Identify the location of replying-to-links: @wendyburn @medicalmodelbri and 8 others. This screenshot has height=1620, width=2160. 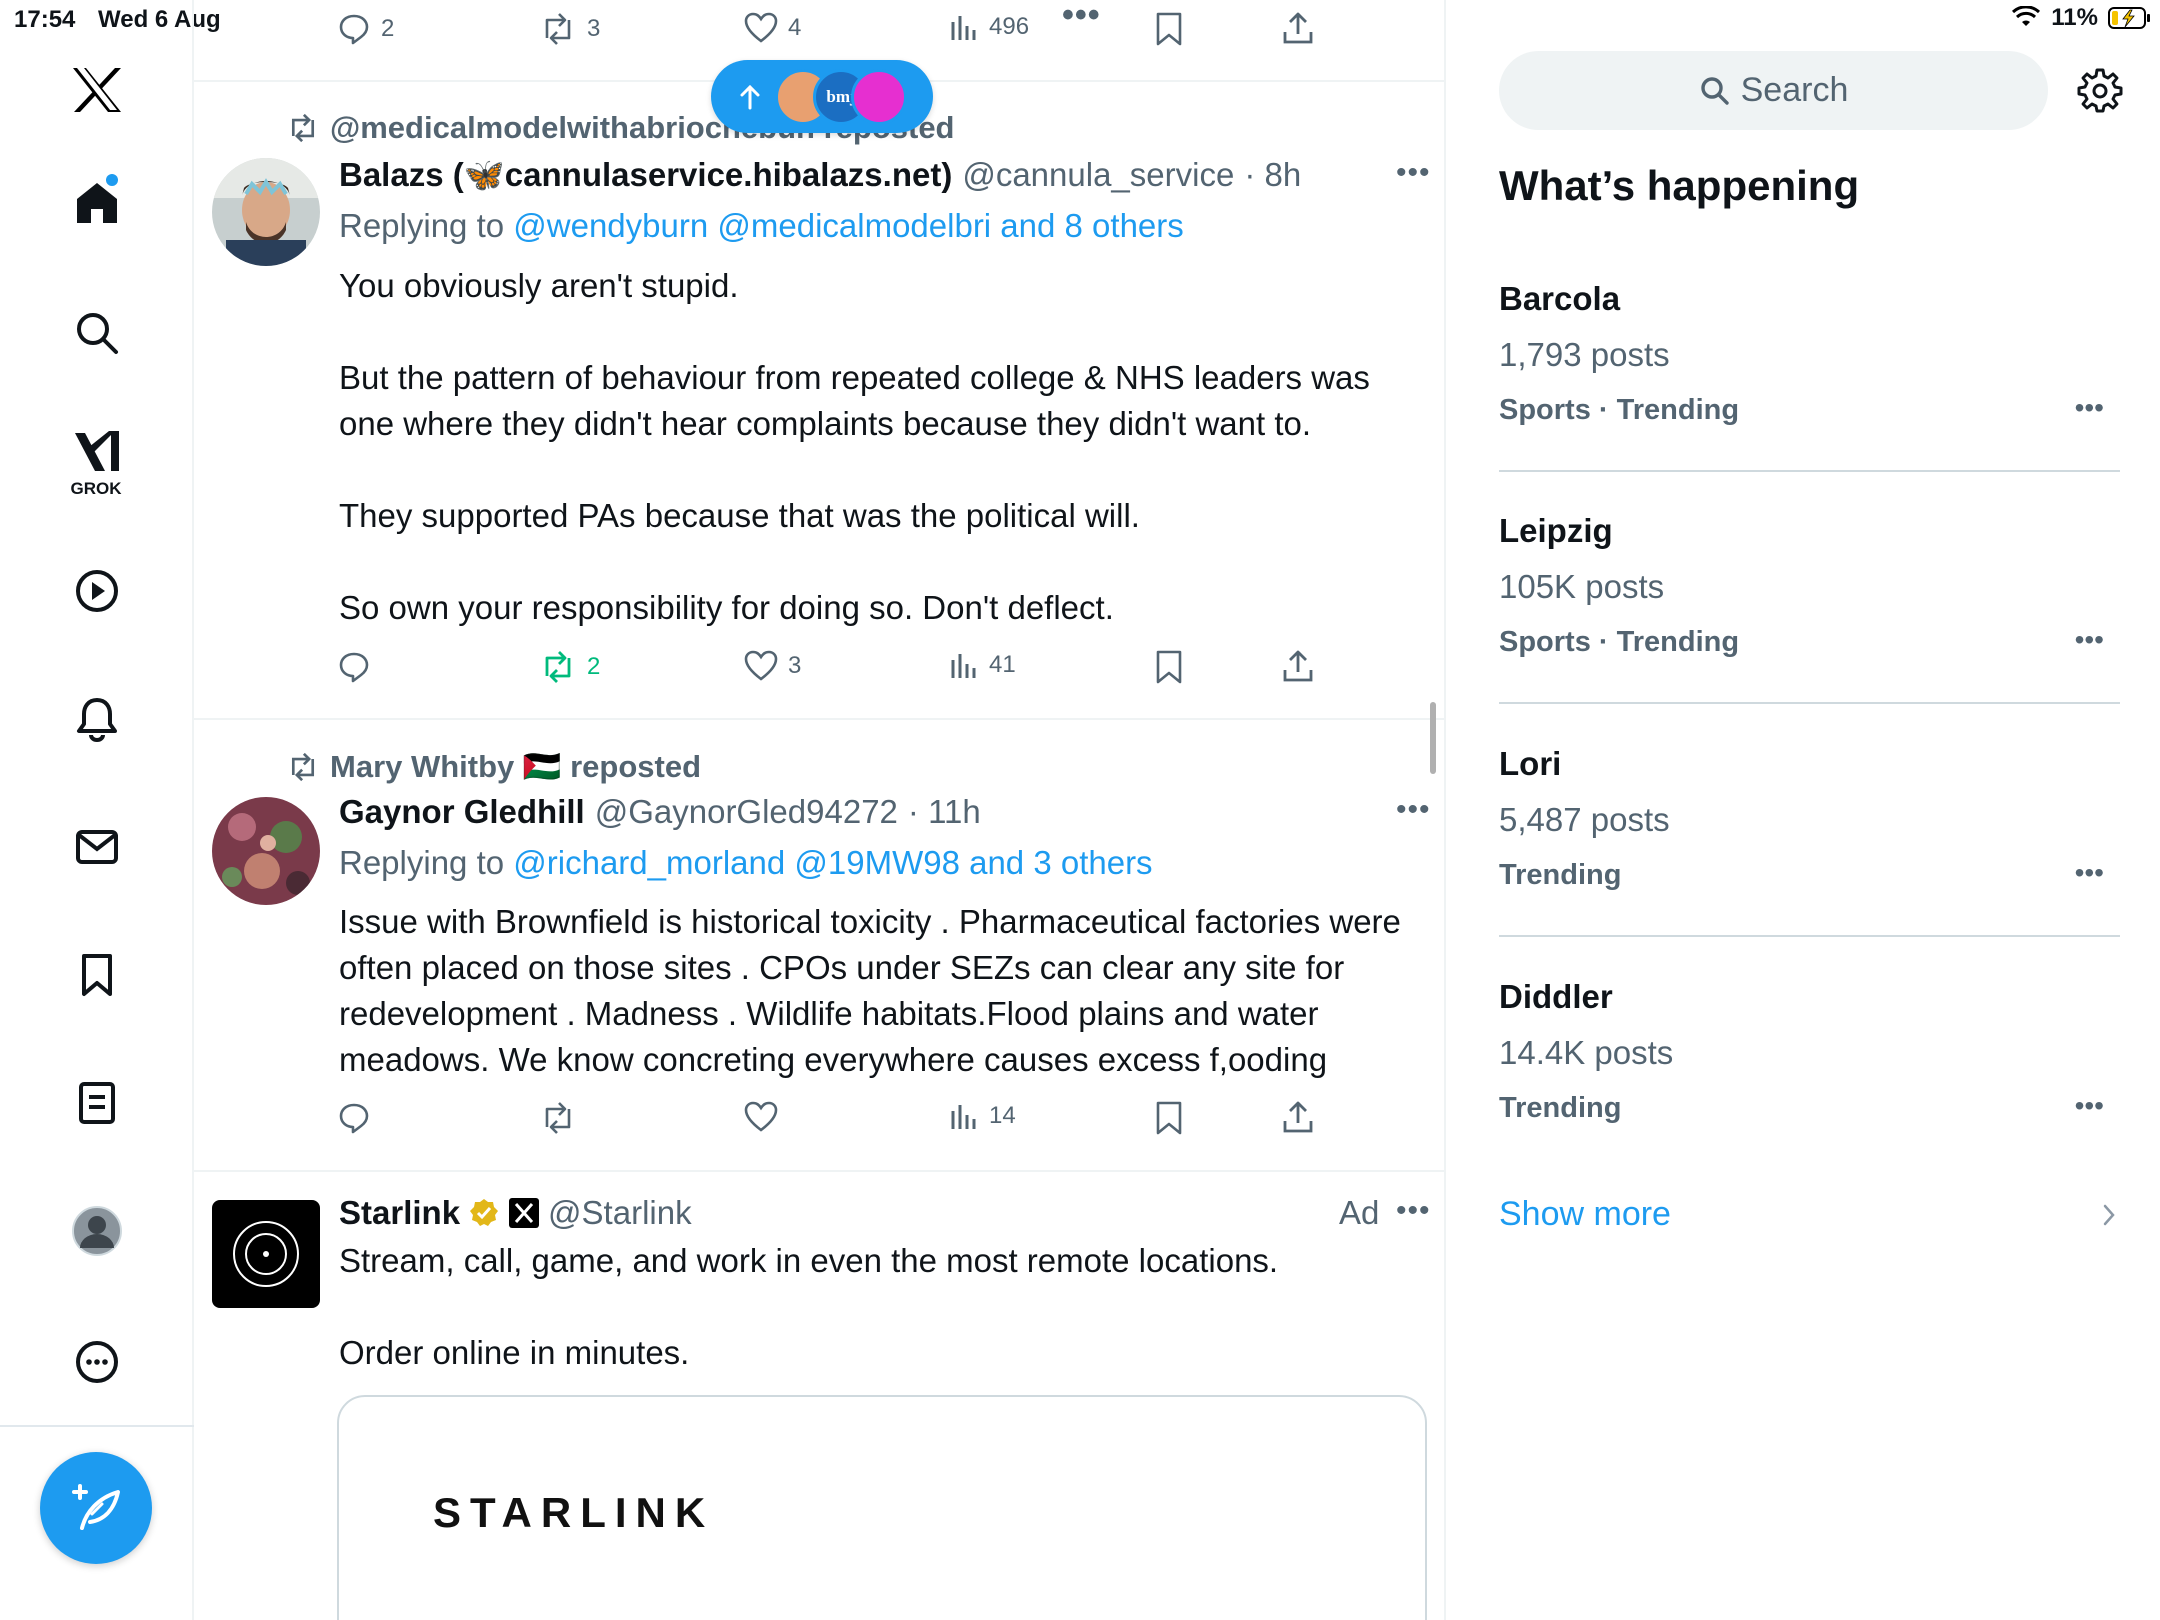
(848, 225).